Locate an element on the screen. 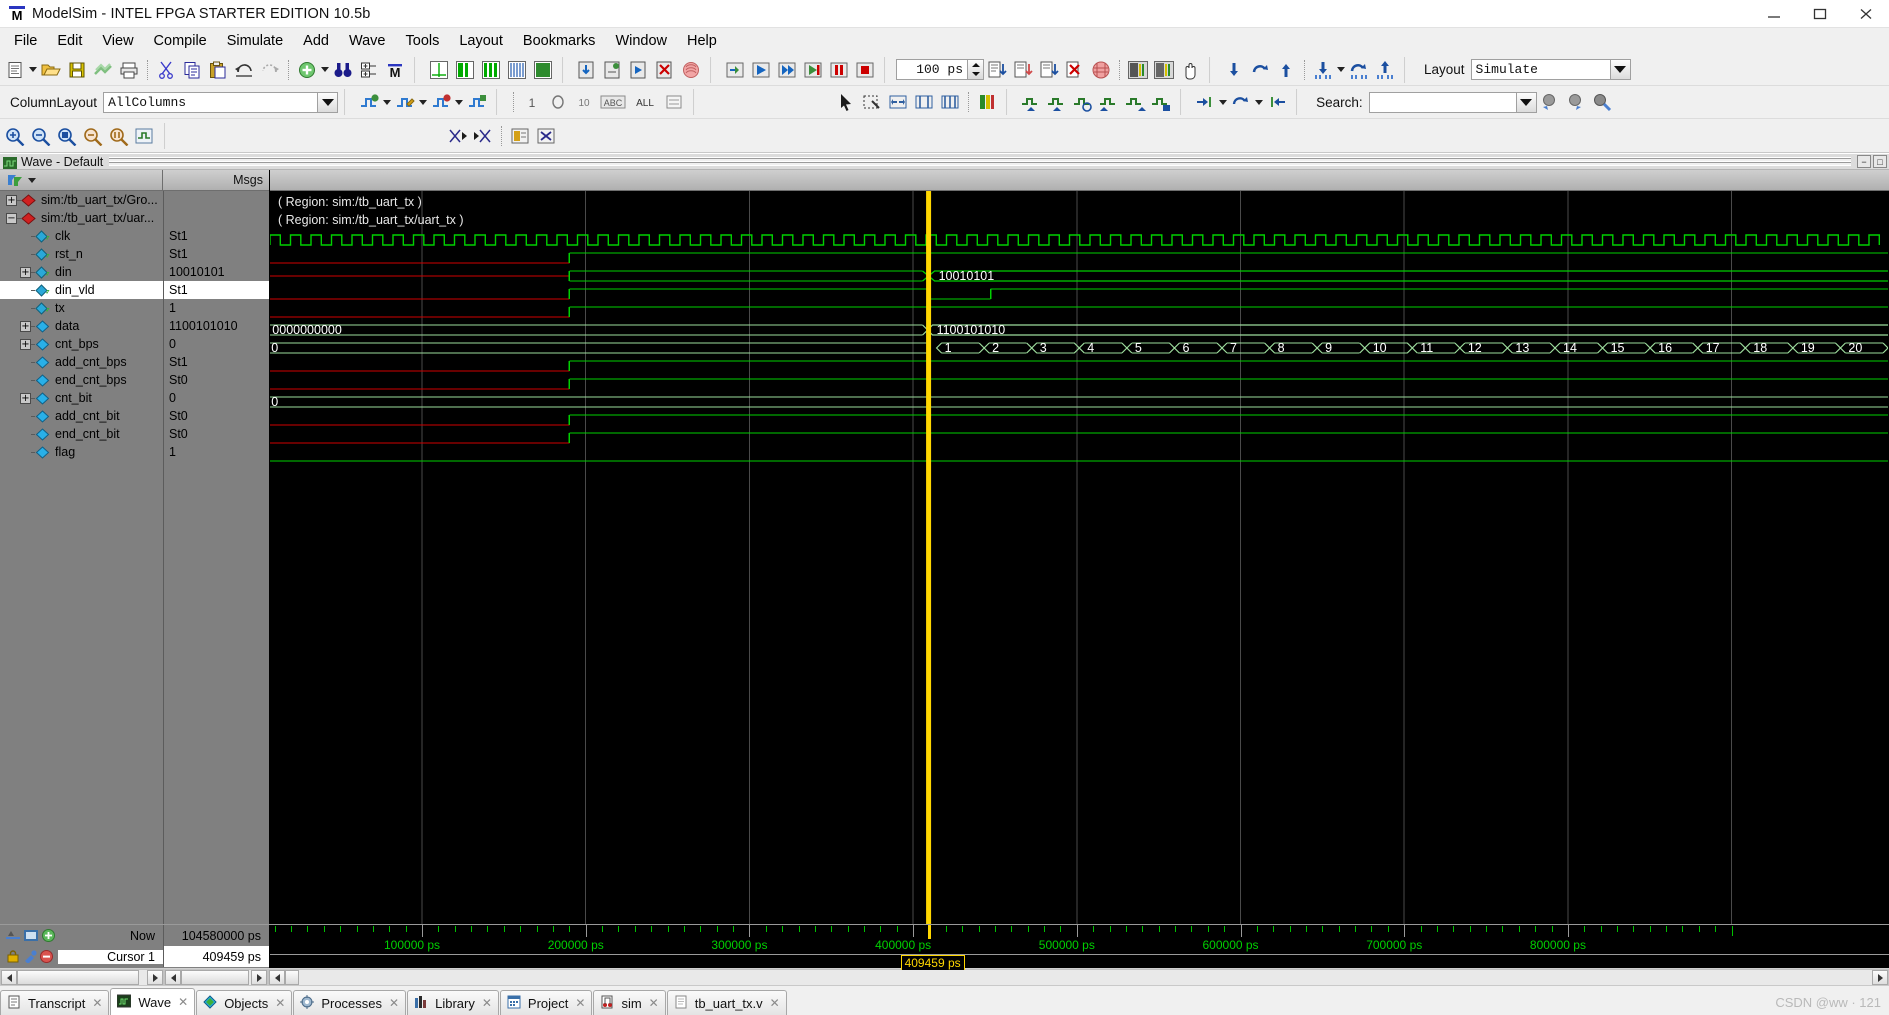  insert-wave-icon is located at coordinates (369, 102).